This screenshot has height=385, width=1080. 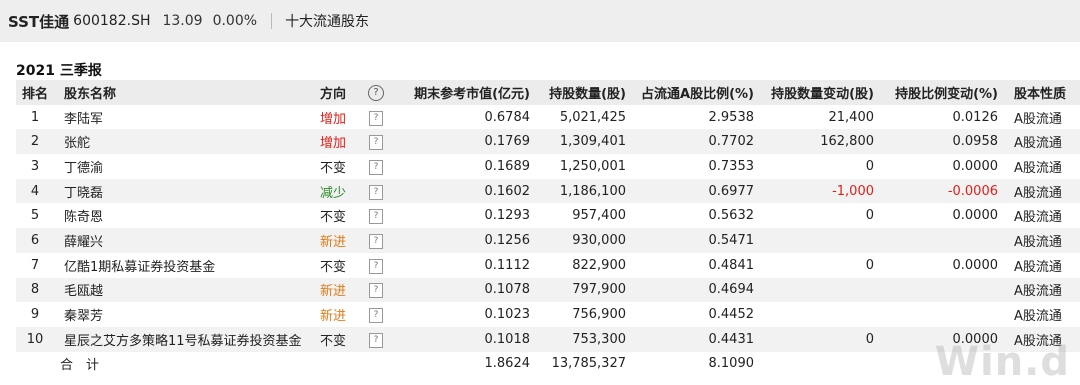 What do you see at coordinates (35, 290) in the screenshot?
I see `row-rank: 8` at bounding box center [35, 290].